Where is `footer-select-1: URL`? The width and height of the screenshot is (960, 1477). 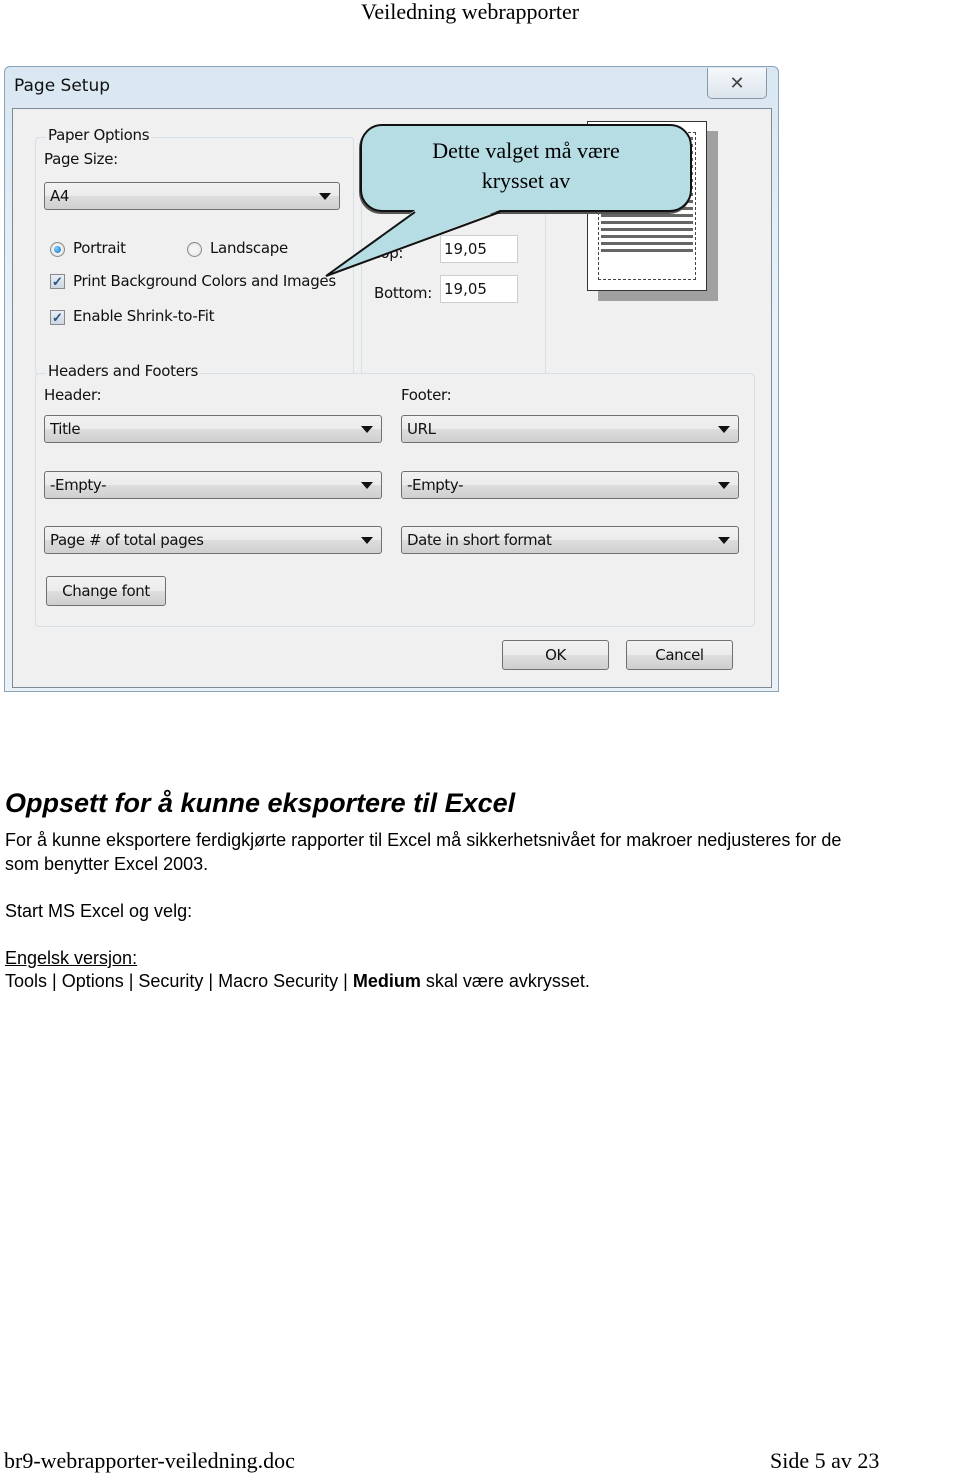
footer-select-1: URL is located at coordinates (570, 429).